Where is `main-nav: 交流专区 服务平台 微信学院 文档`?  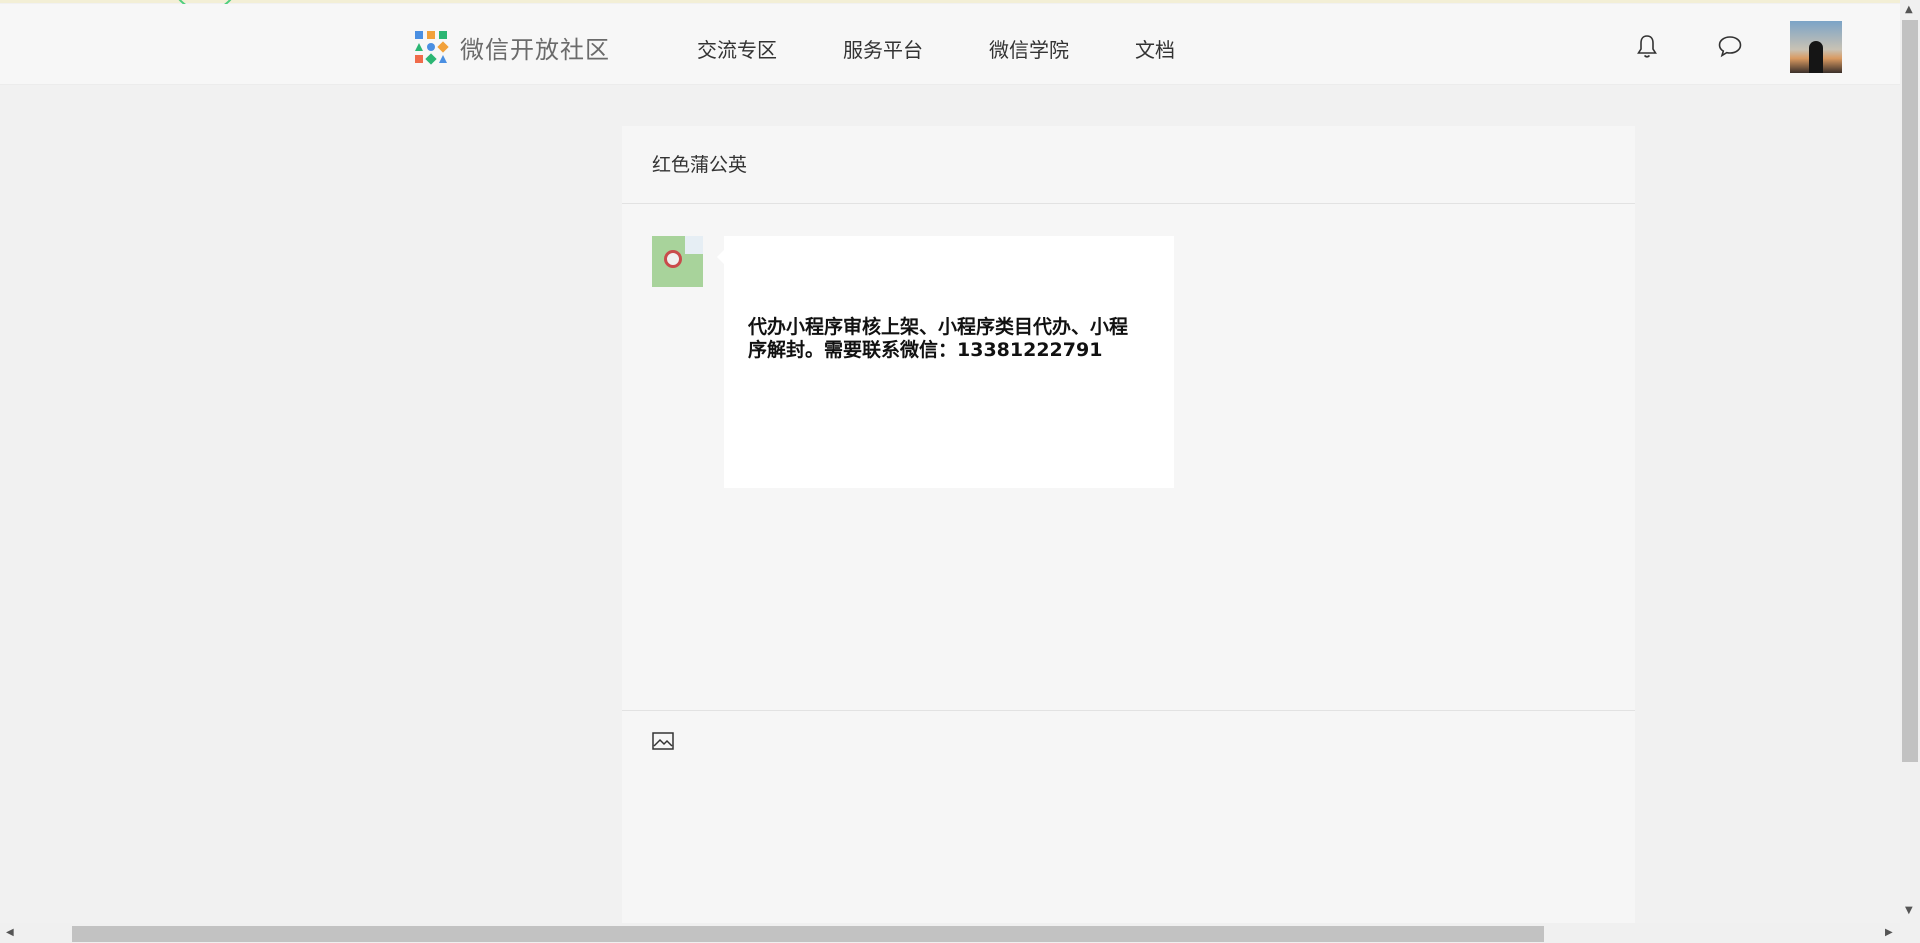 main-nav: 交流专区 服务平台 微信学院 文档 is located at coordinates (936, 48).